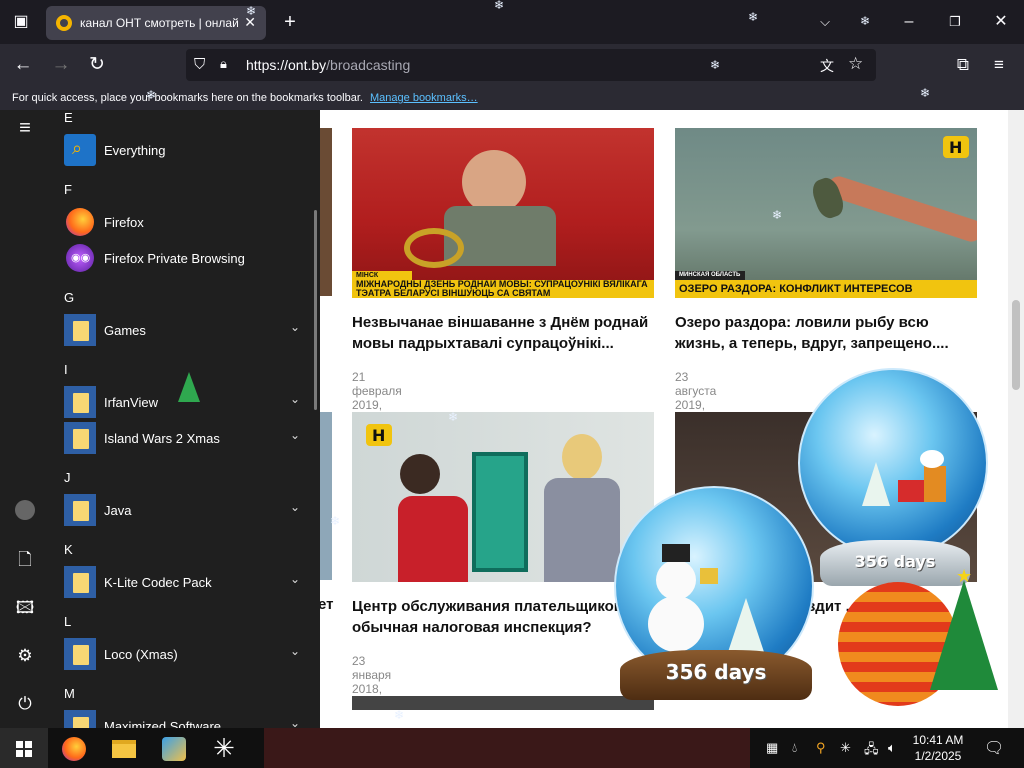 Image resolution: width=1024 pixels, height=768 pixels. What do you see at coordinates (24, 748) in the screenshot?
I see `start-button` at bounding box center [24, 748].